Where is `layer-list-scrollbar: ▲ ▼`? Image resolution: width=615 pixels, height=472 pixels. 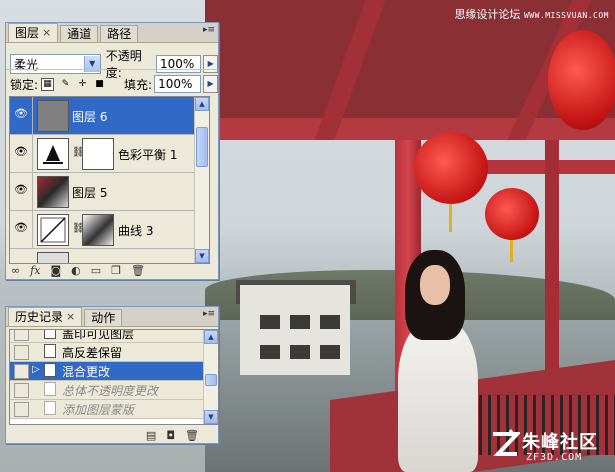 layer-list-scrollbar: ▲ ▼ is located at coordinates (201, 180).